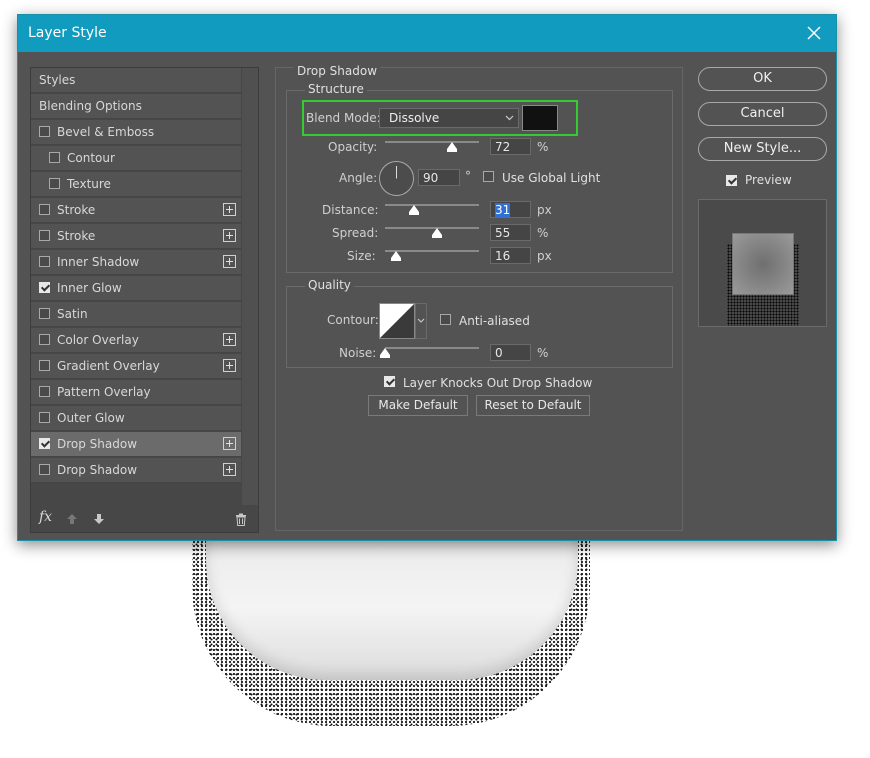 This screenshot has height=758, width=870. What do you see at coordinates (510, 232) in the screenshot?
I see `spread-input: 55` at bounding box center [510, 232].